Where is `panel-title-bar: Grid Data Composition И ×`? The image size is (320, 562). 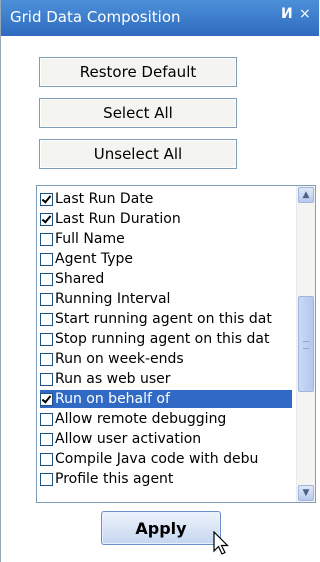 panel-title-bar: Grid Data Composition И × is located at coordinates (160, 18).